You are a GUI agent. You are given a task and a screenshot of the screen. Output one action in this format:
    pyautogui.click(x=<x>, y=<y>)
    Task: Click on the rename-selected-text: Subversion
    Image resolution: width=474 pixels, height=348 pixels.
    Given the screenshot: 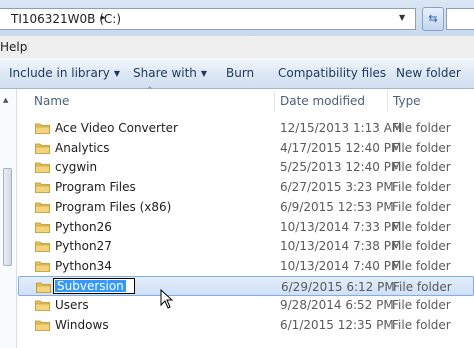 What is the action you would take?
    pyautogui.click(x=90, y=285)
    